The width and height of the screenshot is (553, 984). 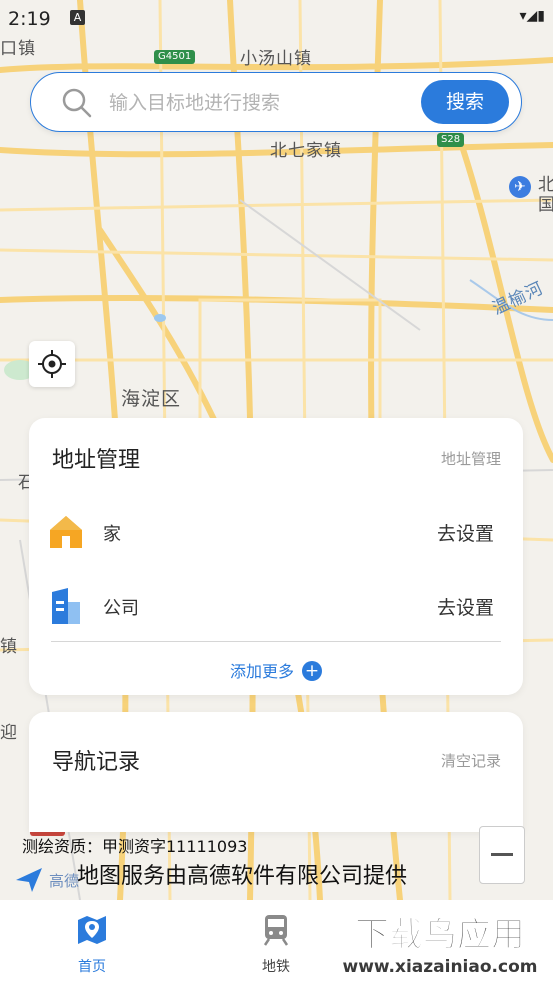 I want to click on address-manage-link: 地址管理, so click(x=471, y=458).